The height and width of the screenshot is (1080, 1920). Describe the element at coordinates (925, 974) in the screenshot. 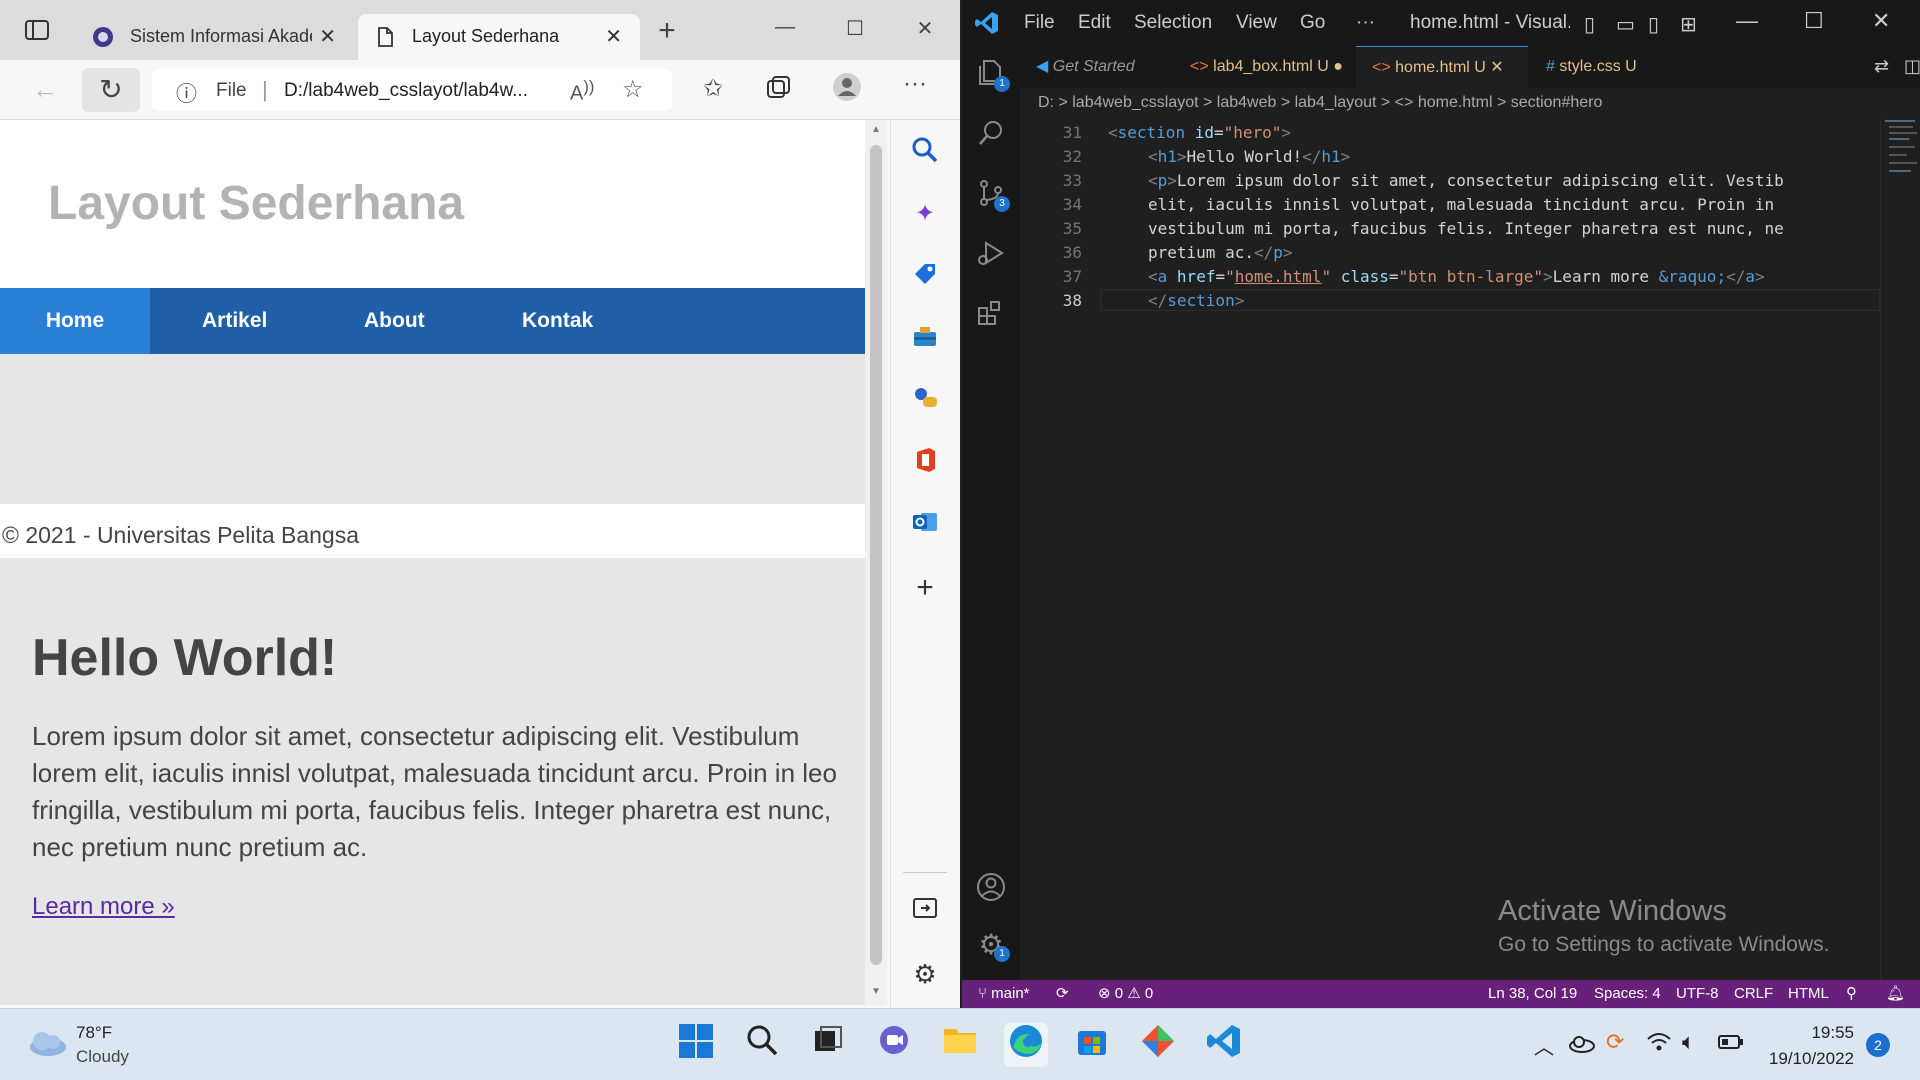

I see `sidebar-settings-icon: ⚙` at that location.